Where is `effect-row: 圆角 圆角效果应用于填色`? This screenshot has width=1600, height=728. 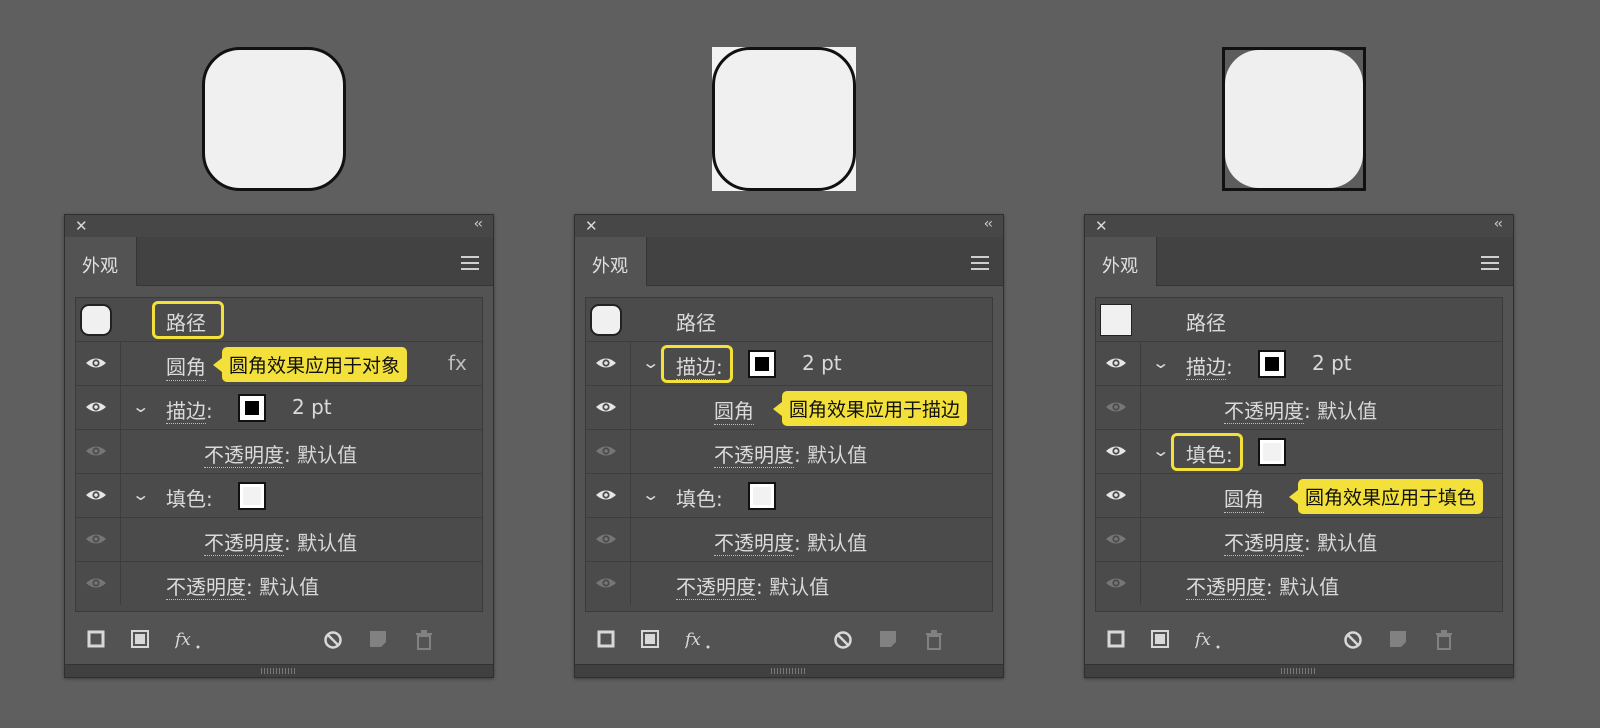
effect-row: 圆角 圆角效果应用于填色 is located at coordinates (1299, 496).